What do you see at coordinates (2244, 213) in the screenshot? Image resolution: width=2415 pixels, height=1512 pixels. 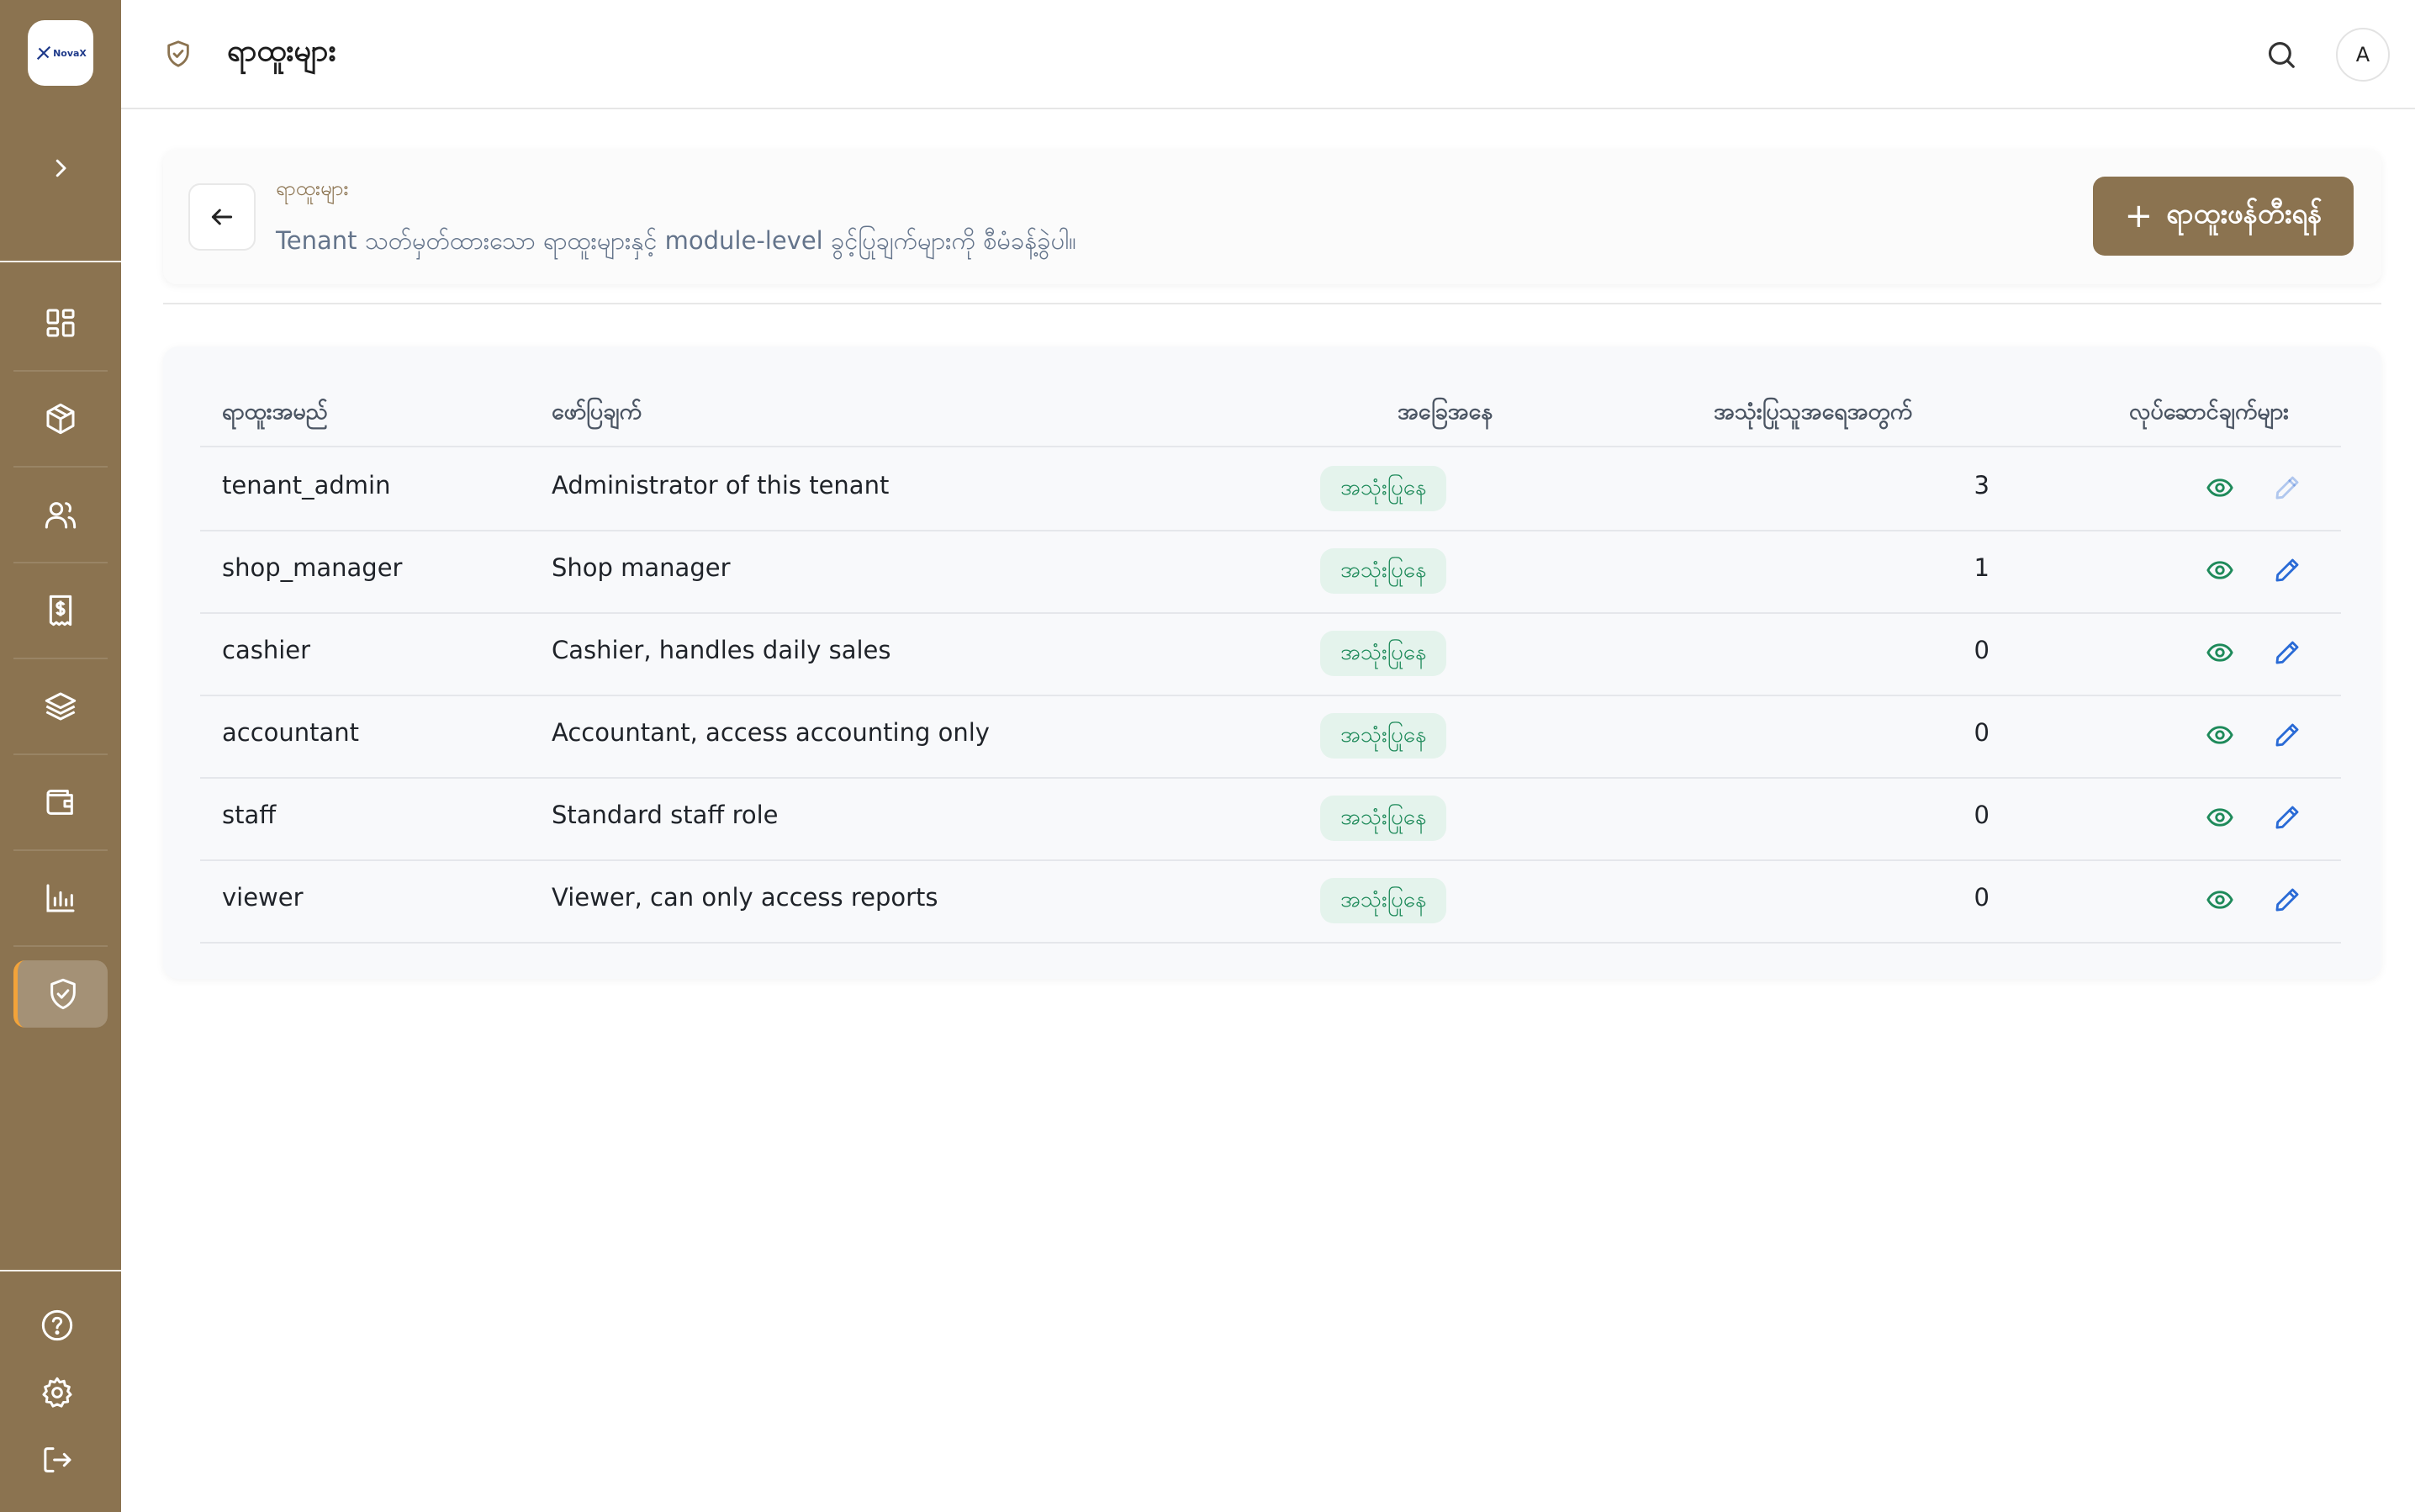 I see `create-role-label: ရာထူးဖန်တီးရန်` at bounding box center [2244, 213].